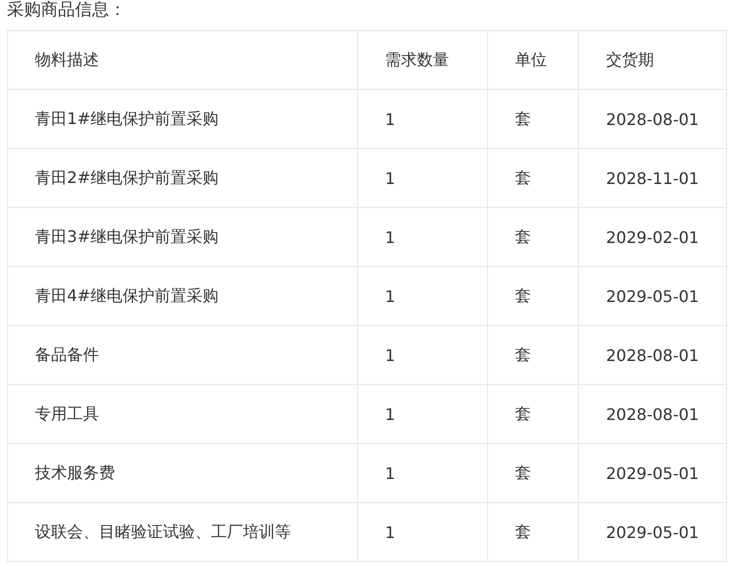 The height and width of the screenshot is (567, 732). Describe the element at coordinates (183, 119) in the screenshot. I see `table-cell: 青田1#继电保护前置采购` at that location.